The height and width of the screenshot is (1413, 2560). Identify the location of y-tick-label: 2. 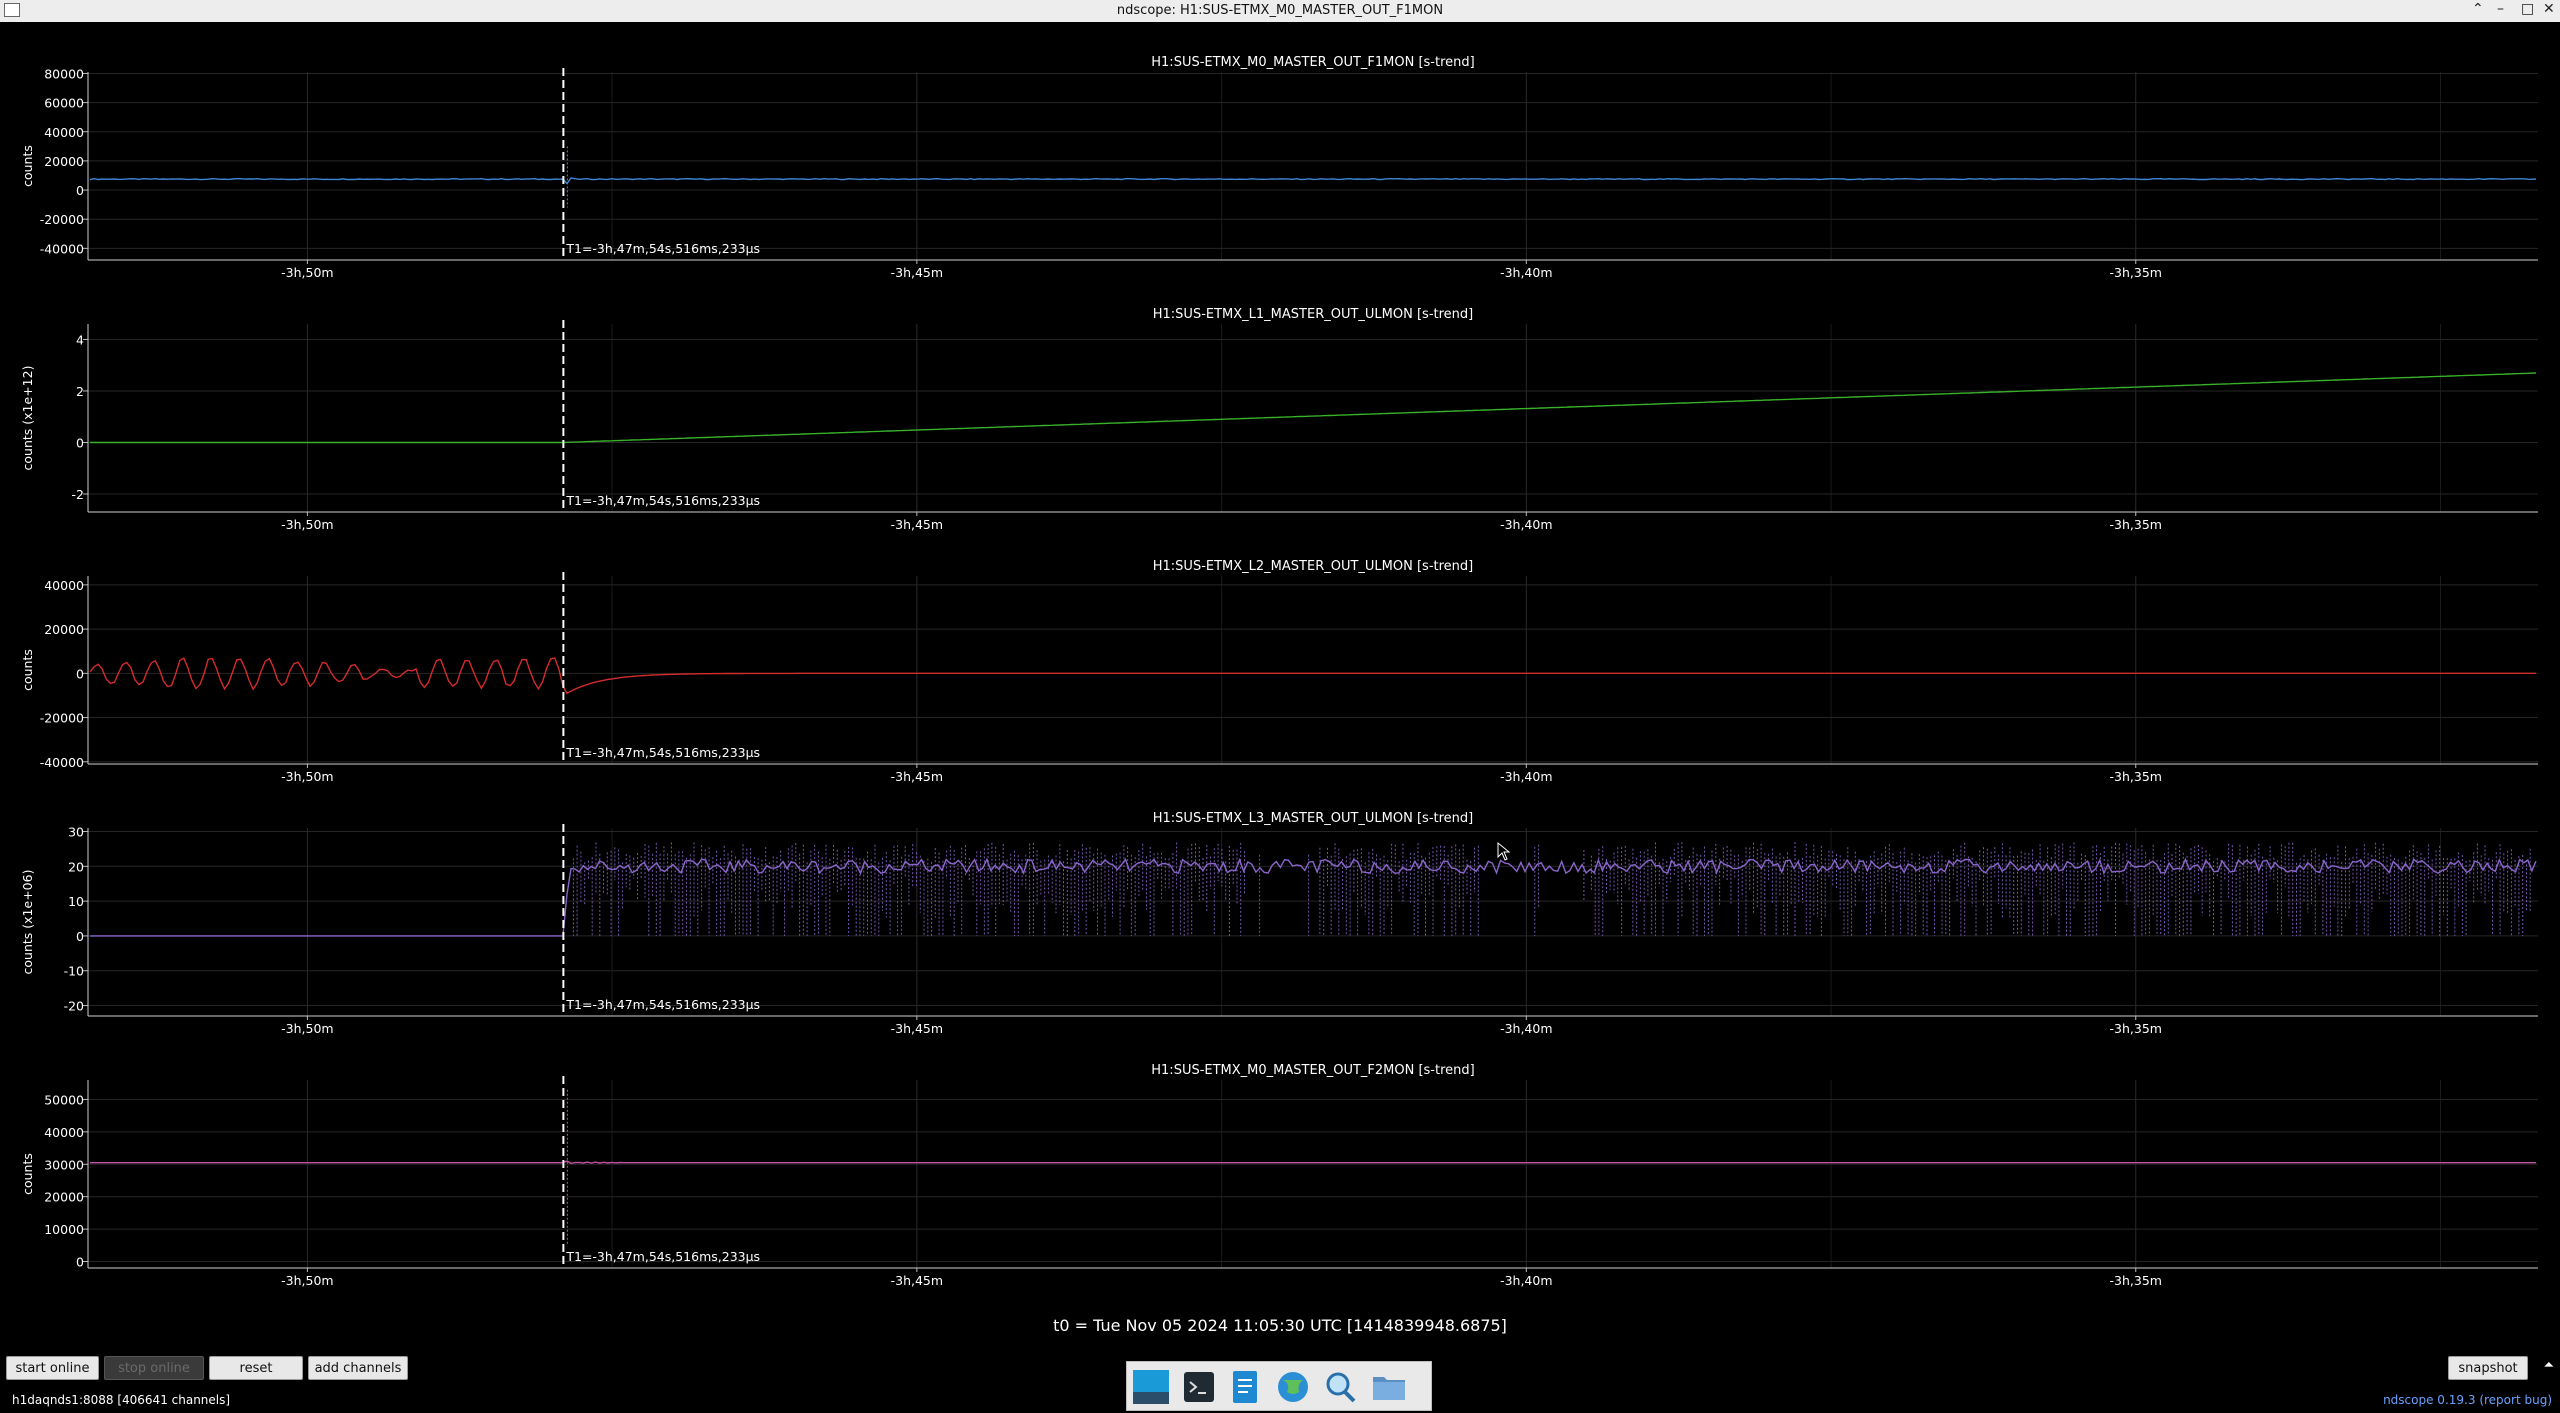
(80, 391).